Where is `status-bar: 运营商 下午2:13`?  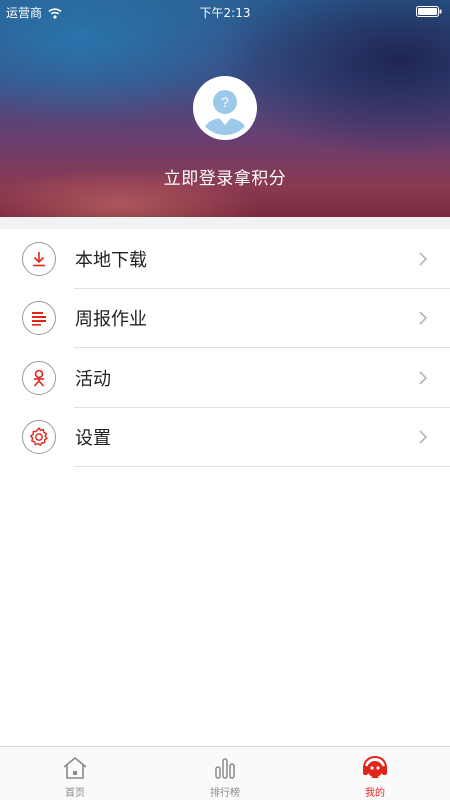
status-bar: 运营商 下午2:13 is located at coordinates (225, 11).